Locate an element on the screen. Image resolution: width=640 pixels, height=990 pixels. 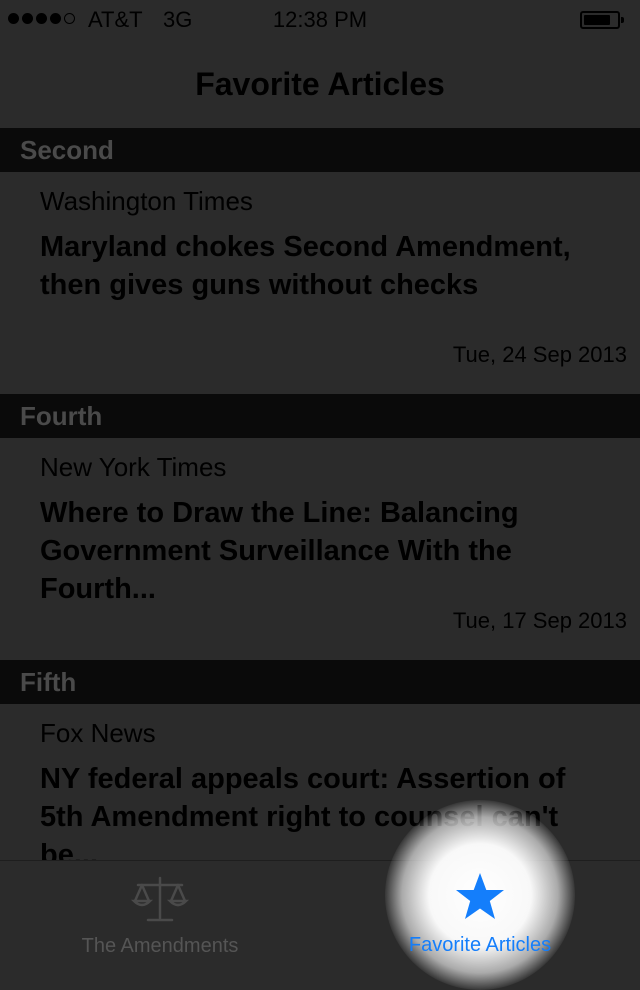
status-time: 12:38 PM is located at coordinates (320, 19).